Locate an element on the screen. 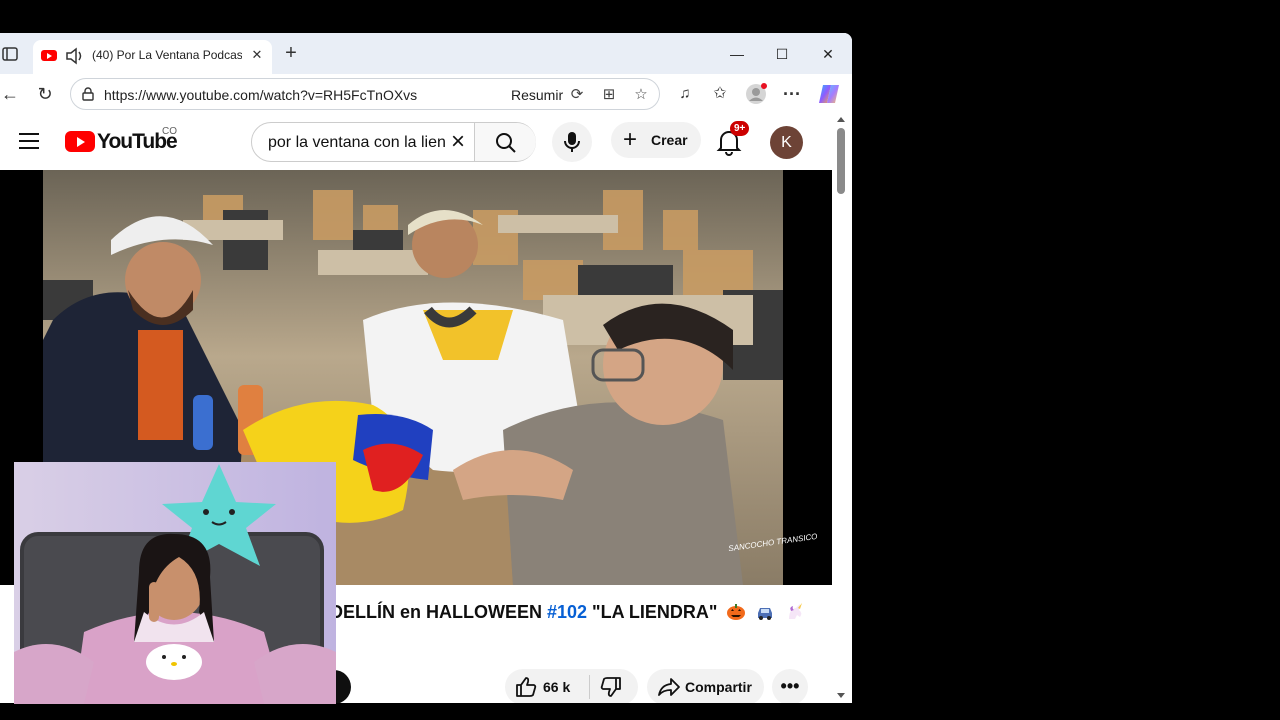 This screenshot has width=1280, height=720. create-button: + Crear is located at coordinates (656, 140).